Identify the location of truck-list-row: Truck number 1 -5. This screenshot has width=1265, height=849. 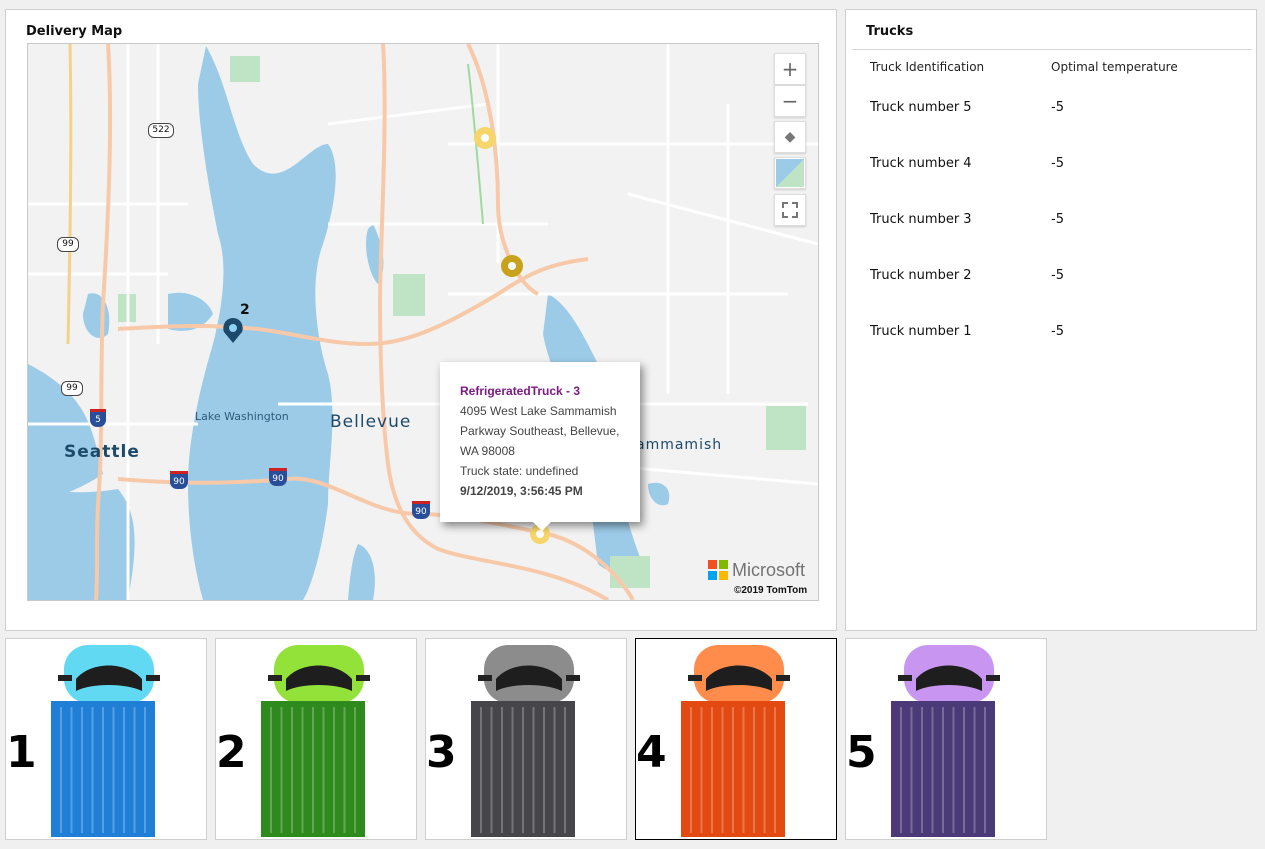
(1051, 336).